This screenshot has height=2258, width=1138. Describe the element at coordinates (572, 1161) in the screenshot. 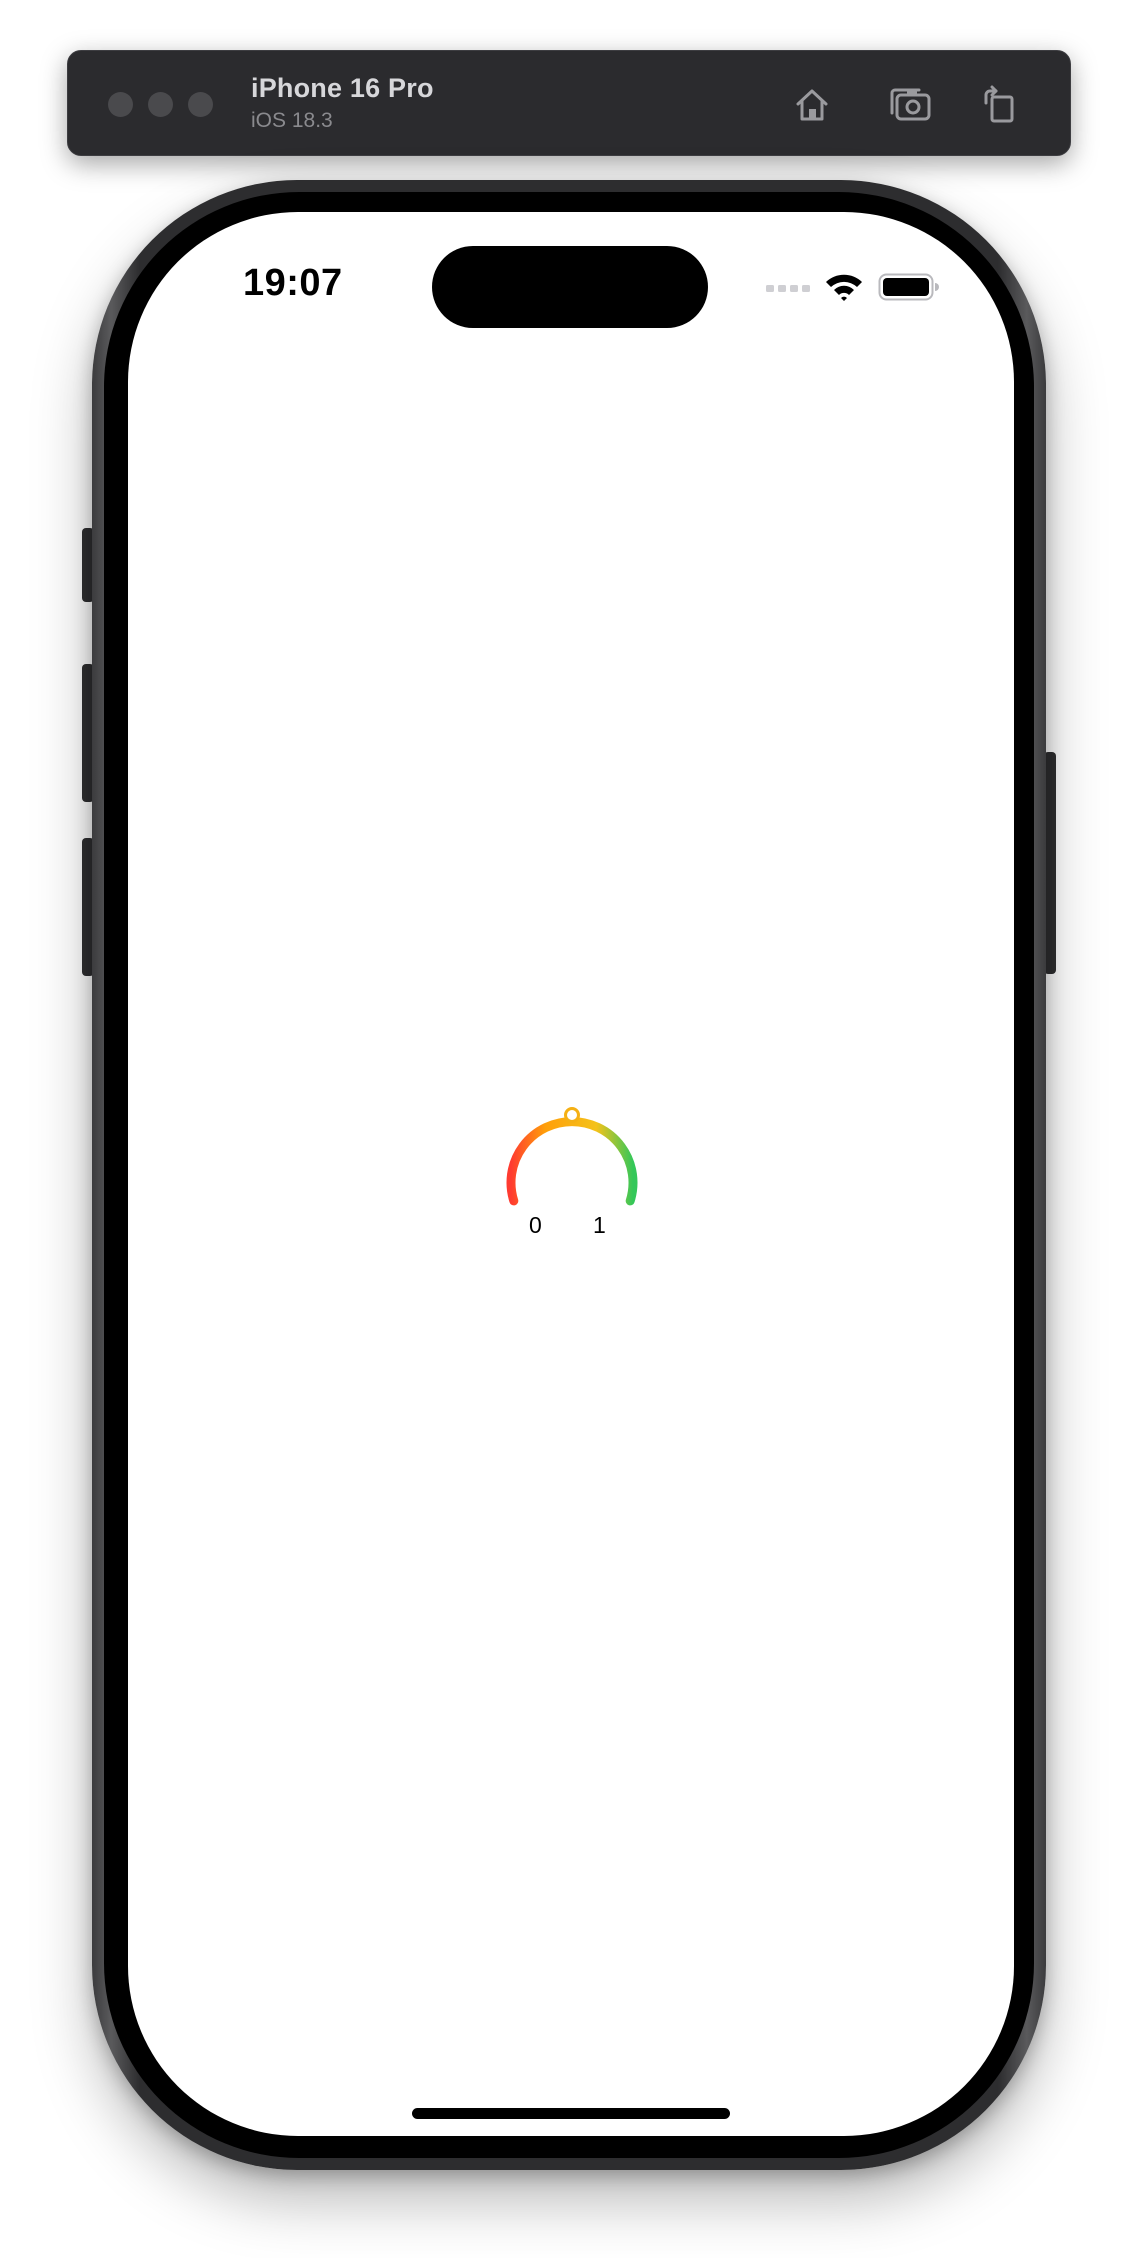

I see `gauge-track` at that location.